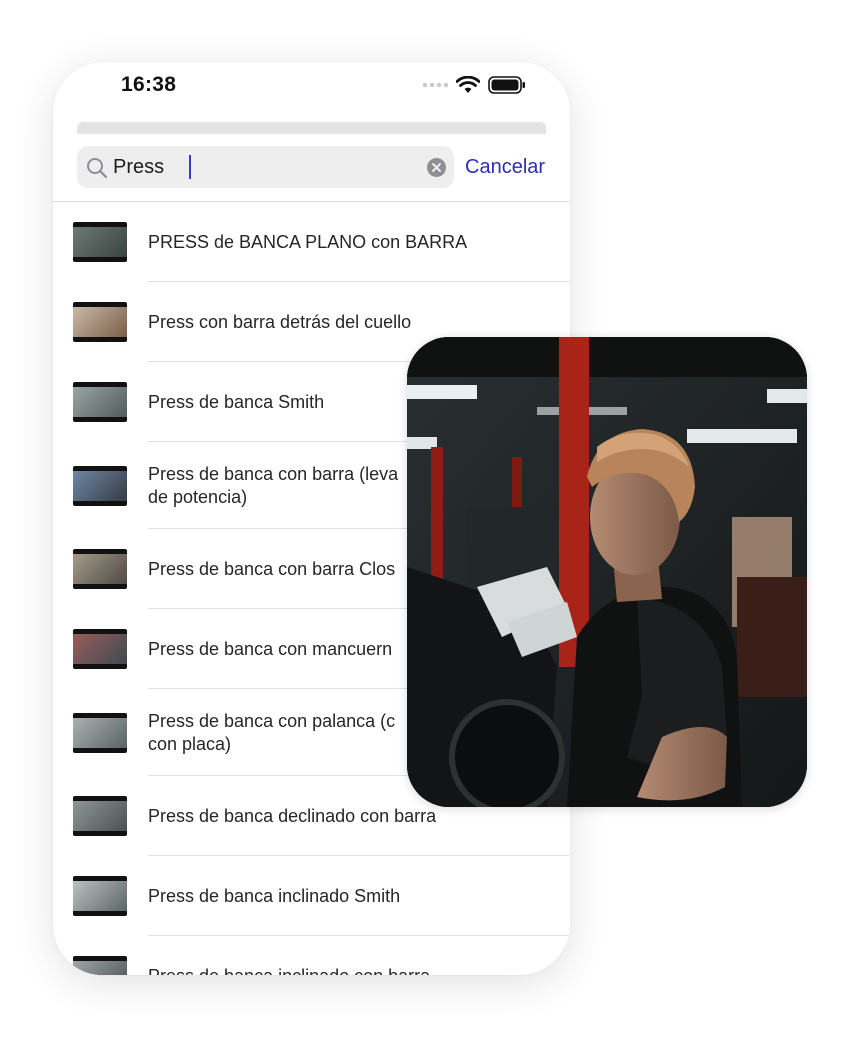 The height and width of the screenshot is (1037, 862). Describe the element at coordinates (311, 955) in the screenshot. I see `list-item: Press de banca inclinado con barra` at that location.